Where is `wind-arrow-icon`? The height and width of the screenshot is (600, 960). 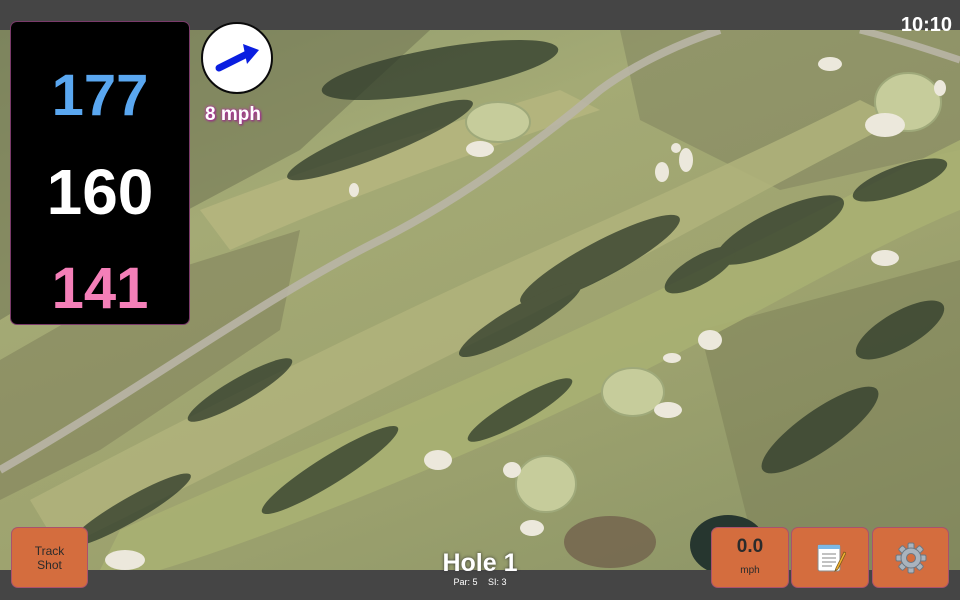
wind-arrow-icon is located at coordinates (237, 58).